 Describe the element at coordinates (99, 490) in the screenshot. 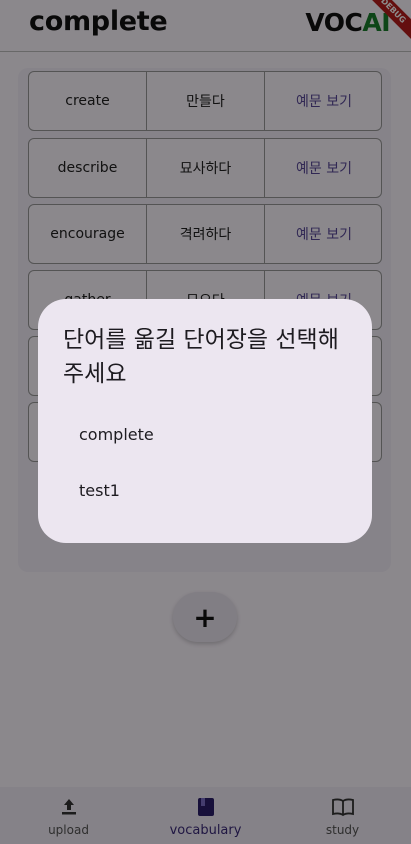

I see `vocab-option: test1` at that location.